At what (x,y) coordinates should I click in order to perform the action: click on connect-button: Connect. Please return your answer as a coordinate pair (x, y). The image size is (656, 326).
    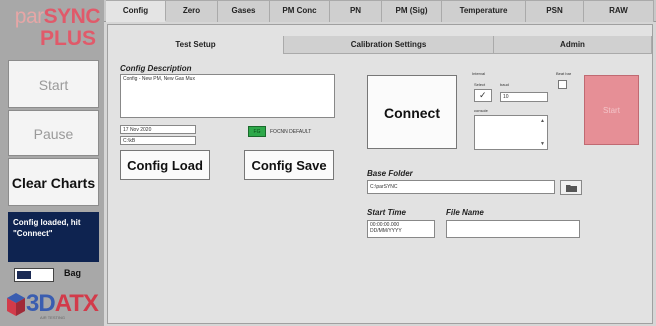
    Looking at the image, I should click on (412, 112).